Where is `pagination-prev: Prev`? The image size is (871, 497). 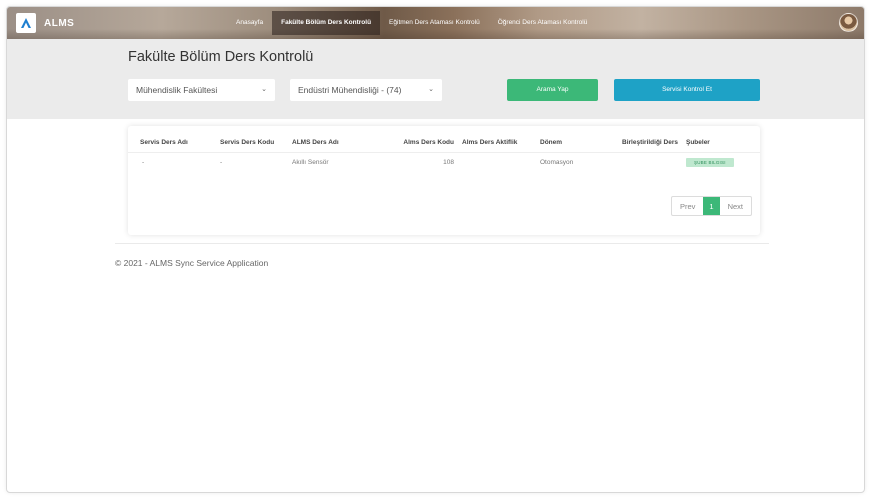 pagination-prev: Prev is located at coordinates (687, 206).